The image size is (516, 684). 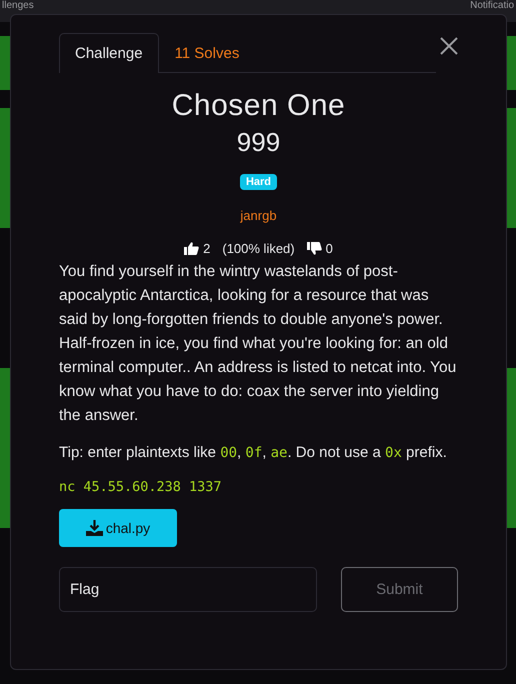 What do you see at coordinates (258, 215) in the screenshot?
I see `author-link: janrgb` at bounding box center [258, 215].